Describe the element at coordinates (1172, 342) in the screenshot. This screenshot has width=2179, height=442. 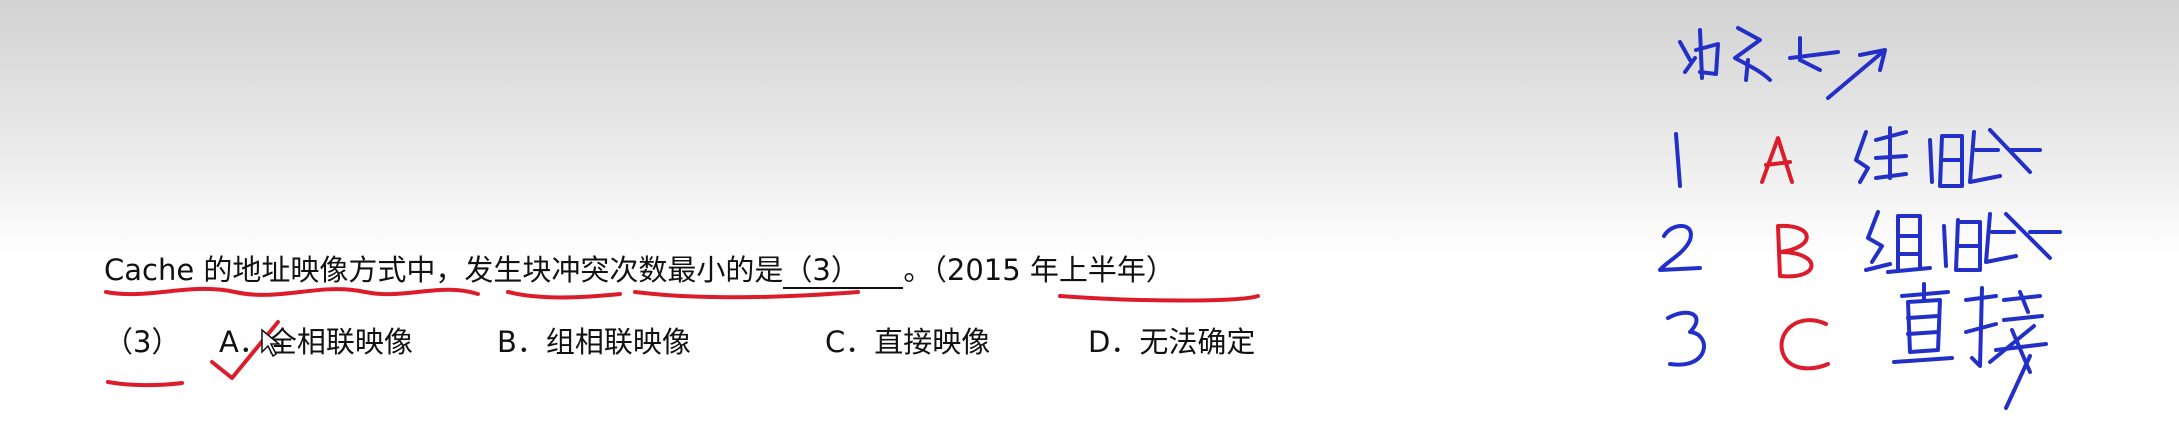
I see `option-d: D．无法确定` at that location.